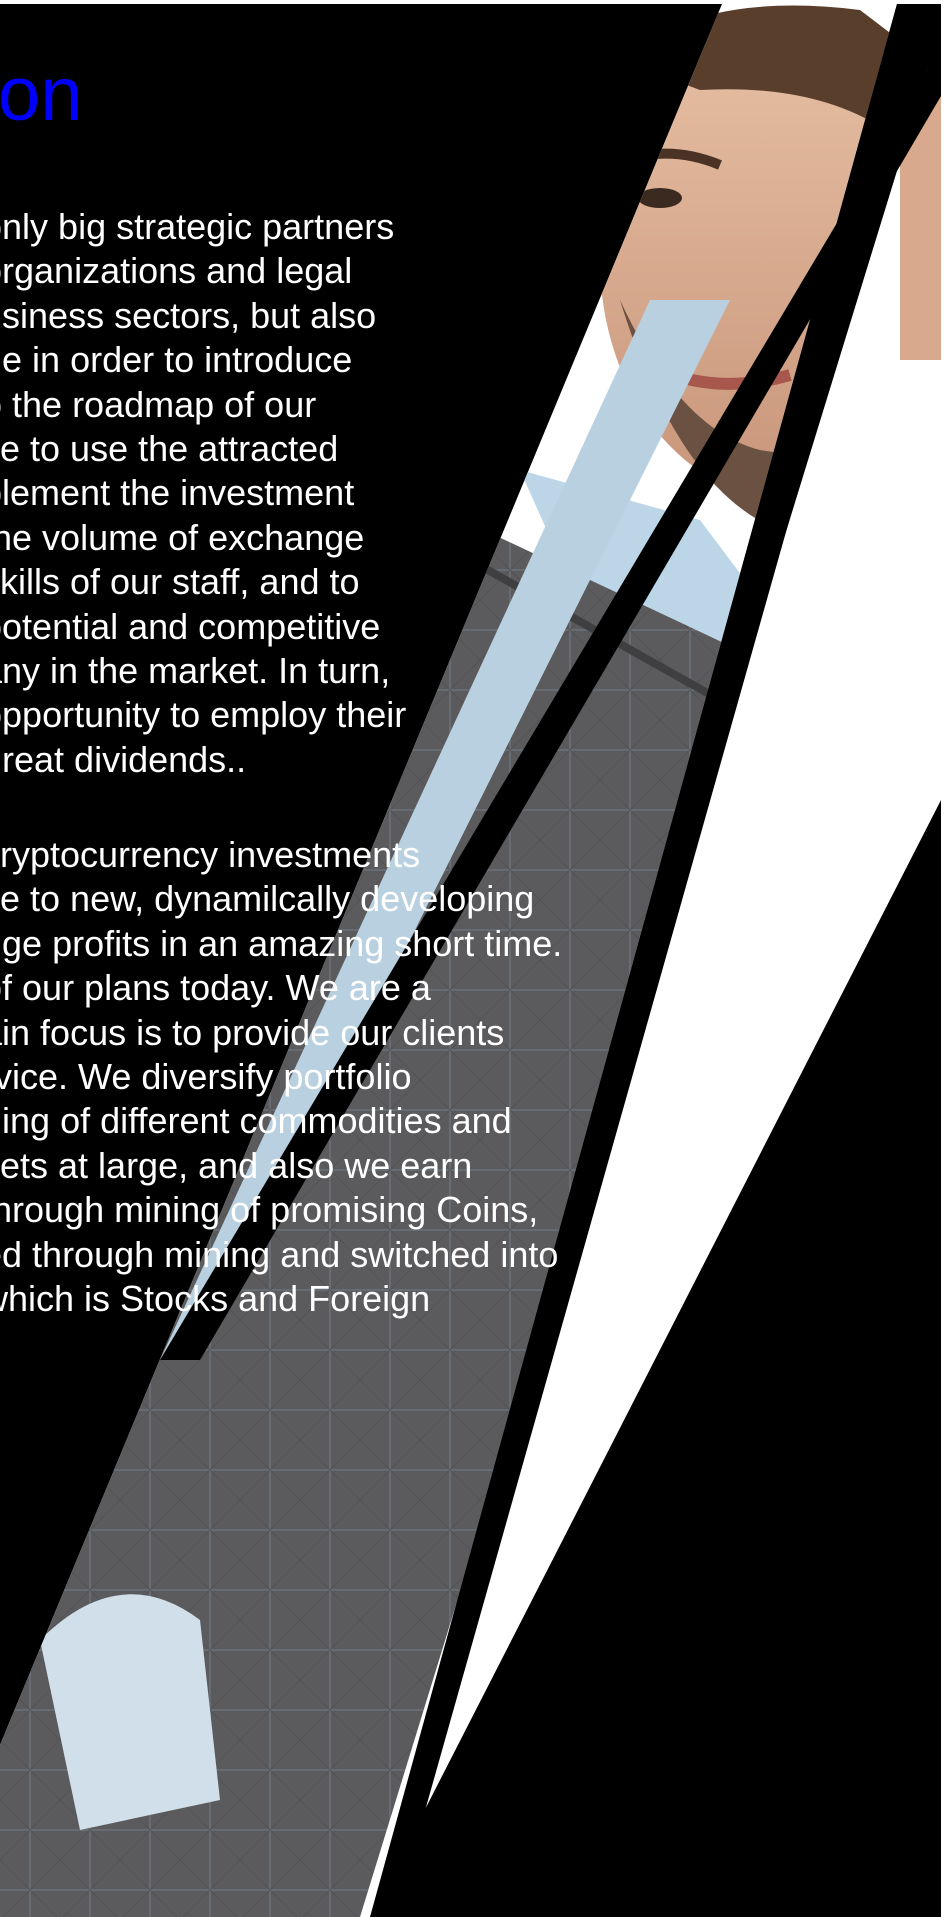 The width and height of the screenshot is (952, 1917). Describe the element at coordinates (176, 271) in the screenshot. I see `paragraph-line: organizations and legal` at that location.